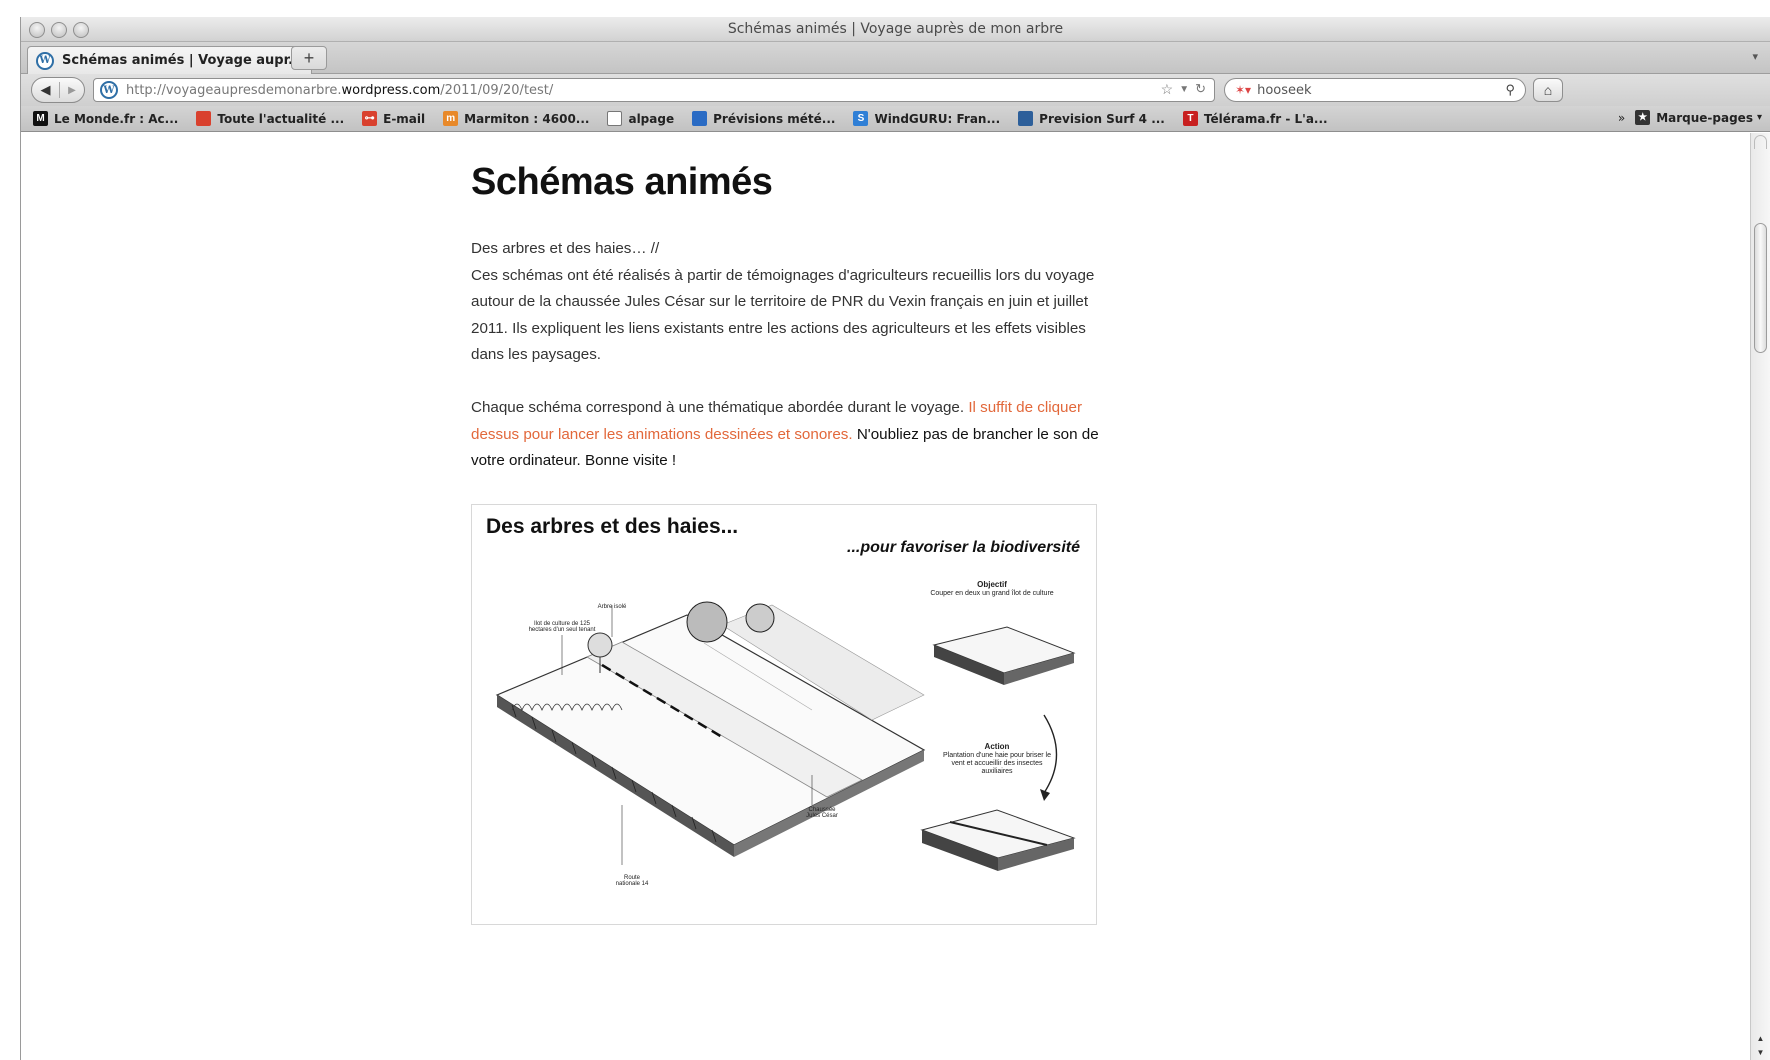  What do you see at coordinates (615, 118) in the screenshot?
I see `page-icon` at bounding box center [615, 118].